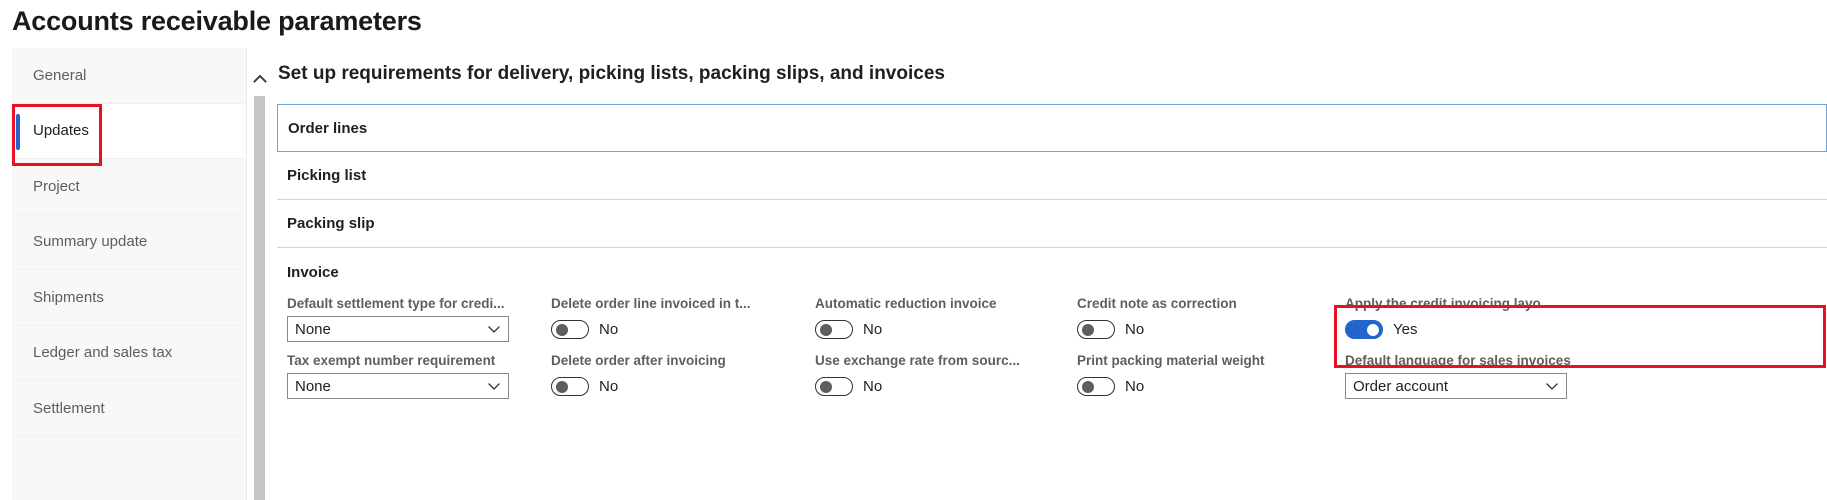 This screenshot has width=1827, height=500. I want to click on apply-credit-invoicing-layout-toggle-value: Yes, so click(1405, 329).